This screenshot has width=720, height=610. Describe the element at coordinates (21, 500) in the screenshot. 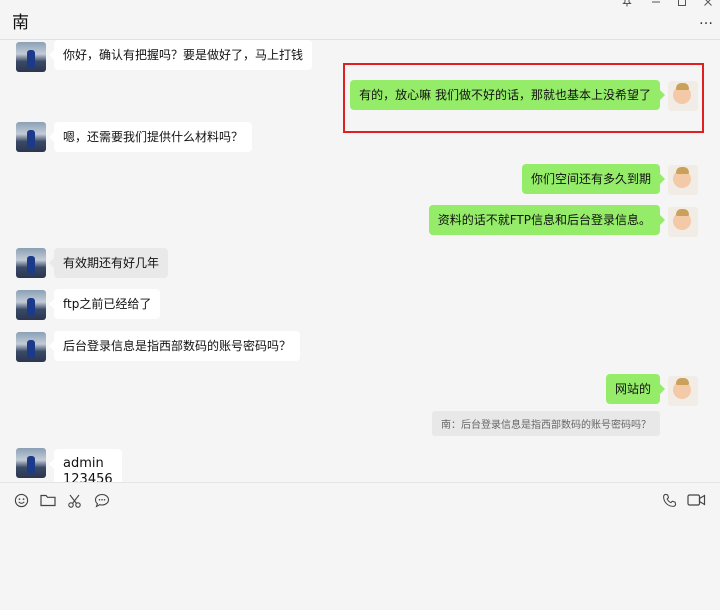

I see `emoji-icon` at that location.